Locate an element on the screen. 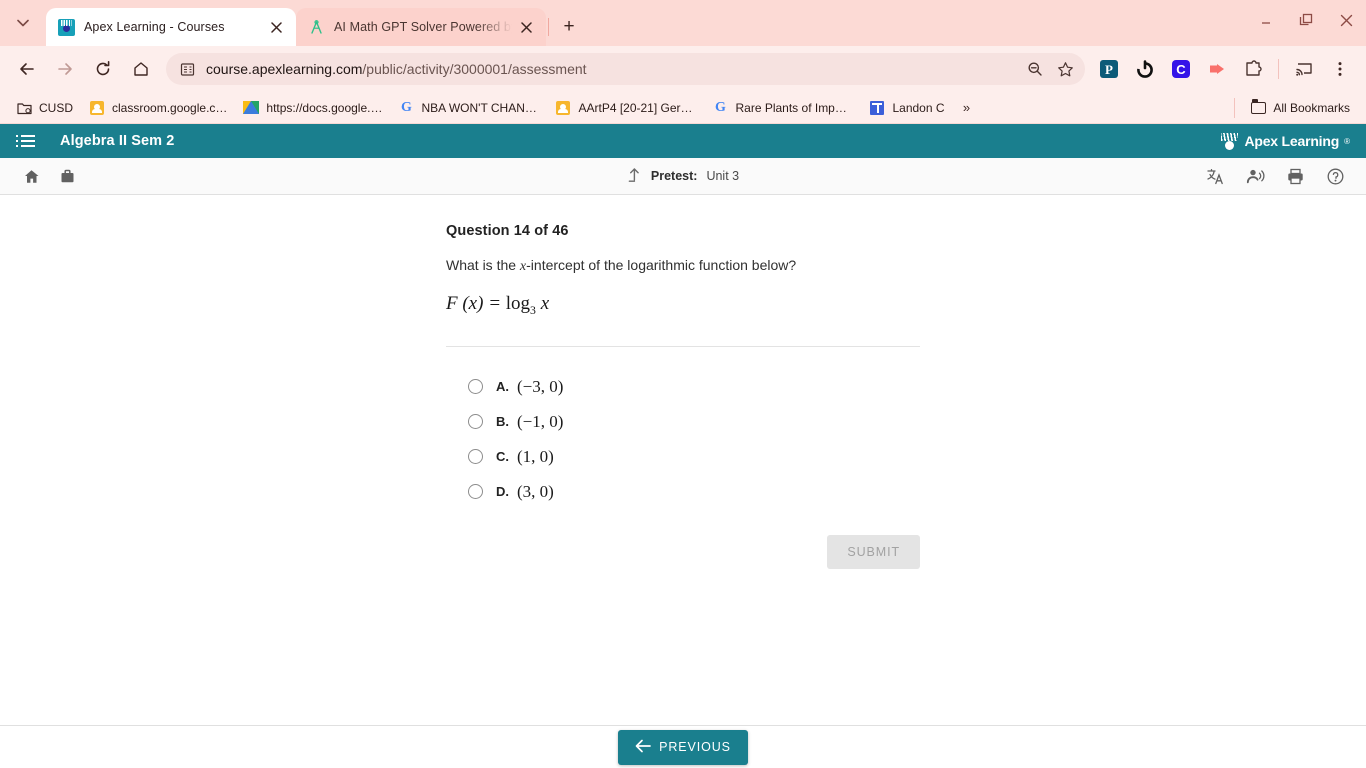 The width and height of the screenshot is (1366, 768). formula-argument: x is located at coordinates (545, 304).